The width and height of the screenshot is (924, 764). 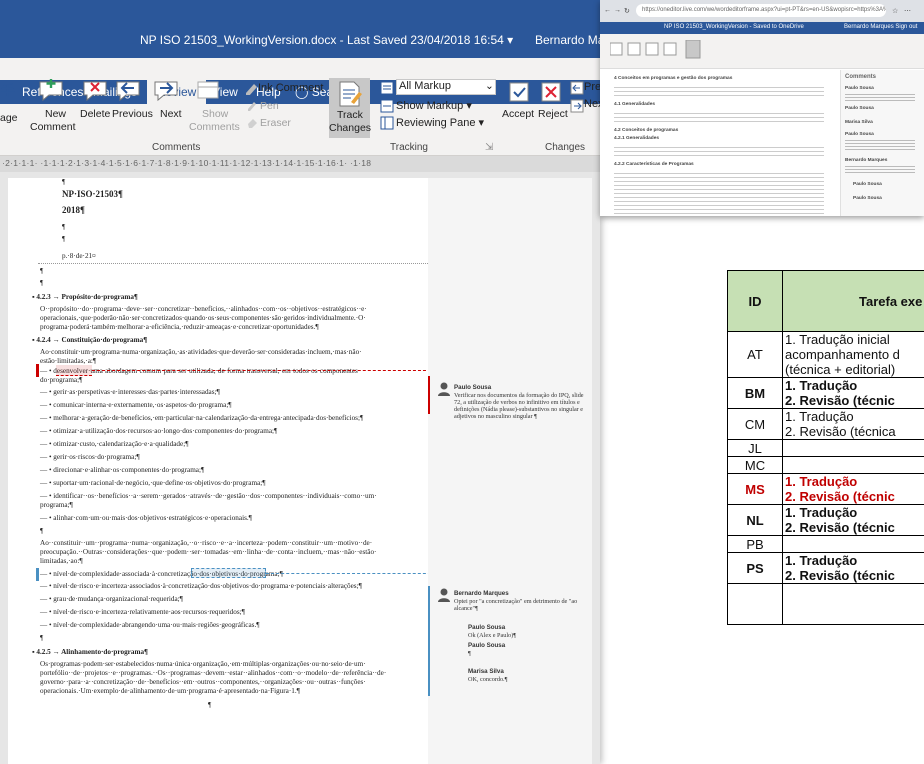 What do you see at coordinates (489, 147) in the screenshot?
I see `group-dialog-launcher-icon: ⇲` at bounding box center [489, 147].